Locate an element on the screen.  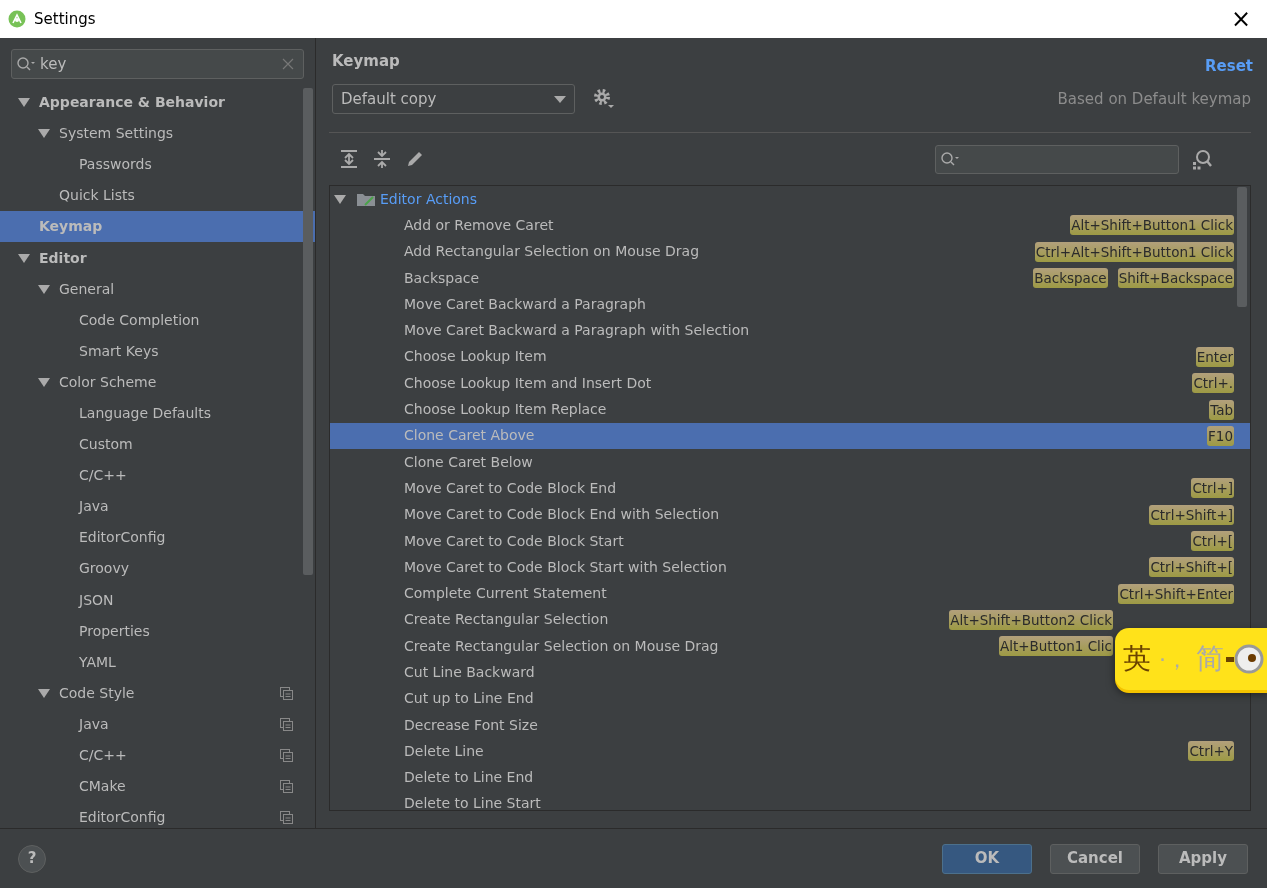
sidebar-item: Groovy is located at coordinates (157, 569).